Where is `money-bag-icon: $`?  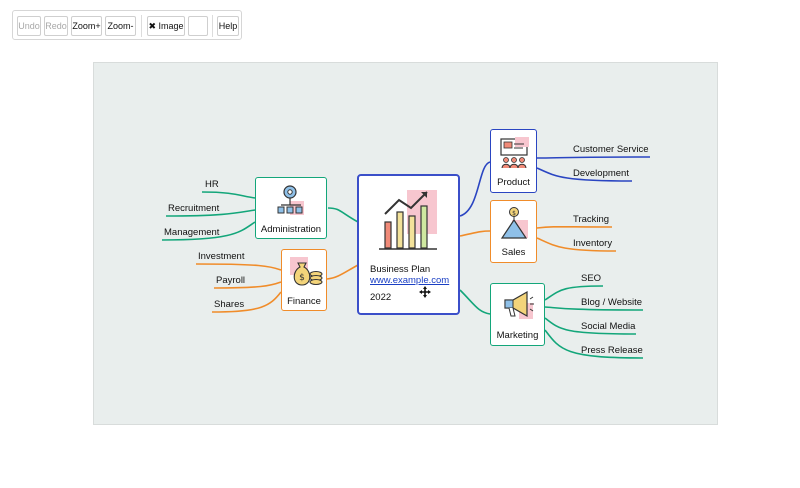
money-bag-icon: $ is located at coordinates (306, 271).